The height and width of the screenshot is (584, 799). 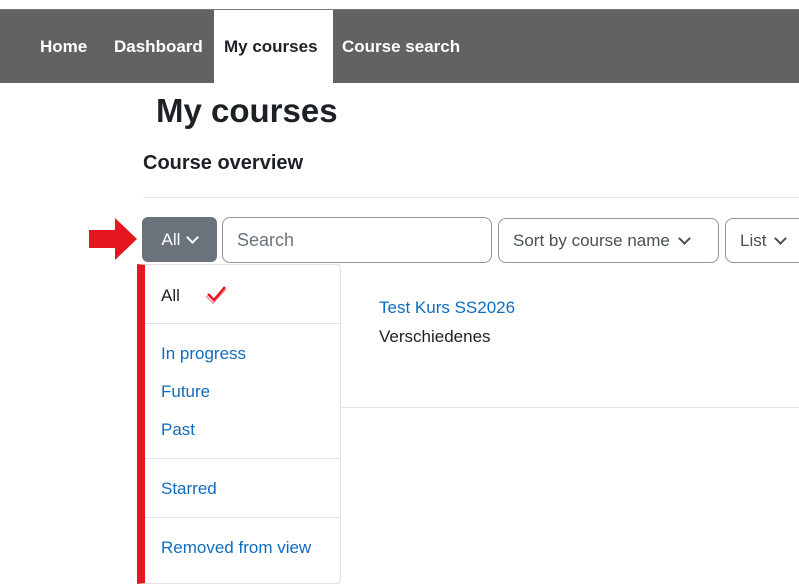 I want to click on nav-course-search: Course search, so click(x=401, y=46).